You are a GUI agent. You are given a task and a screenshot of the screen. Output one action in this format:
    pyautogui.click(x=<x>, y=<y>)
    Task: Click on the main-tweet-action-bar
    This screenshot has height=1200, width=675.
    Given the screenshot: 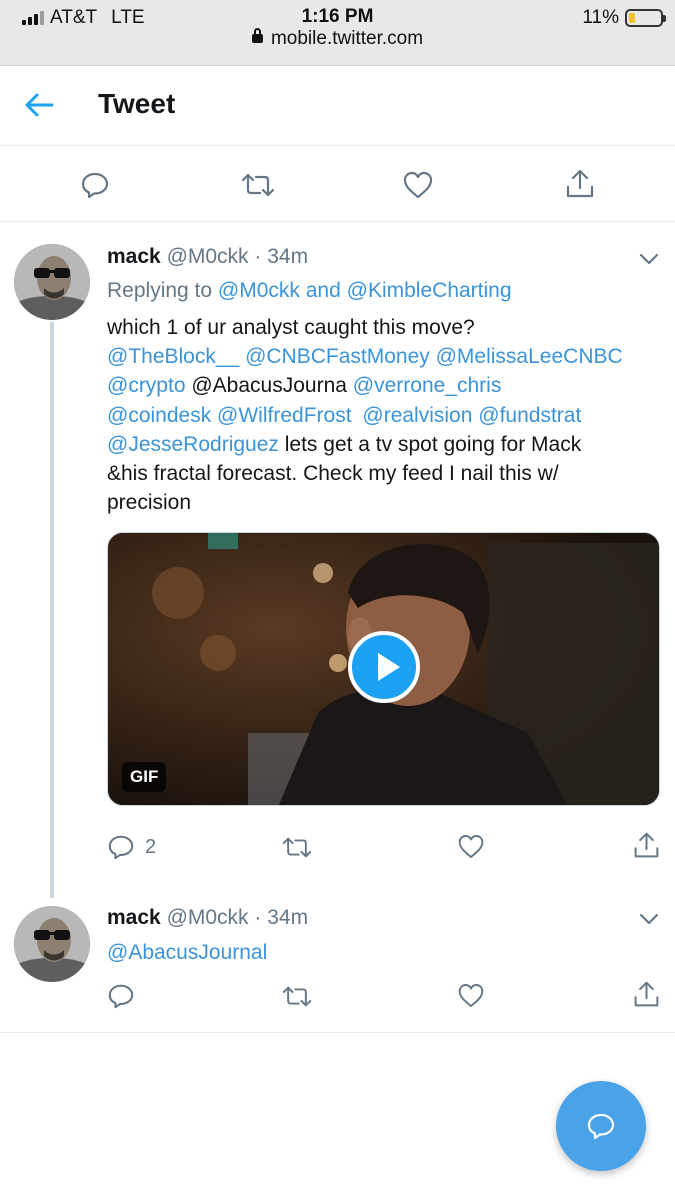 What is the action you would take?
    pyautogui.click(x=337, y=184)
    